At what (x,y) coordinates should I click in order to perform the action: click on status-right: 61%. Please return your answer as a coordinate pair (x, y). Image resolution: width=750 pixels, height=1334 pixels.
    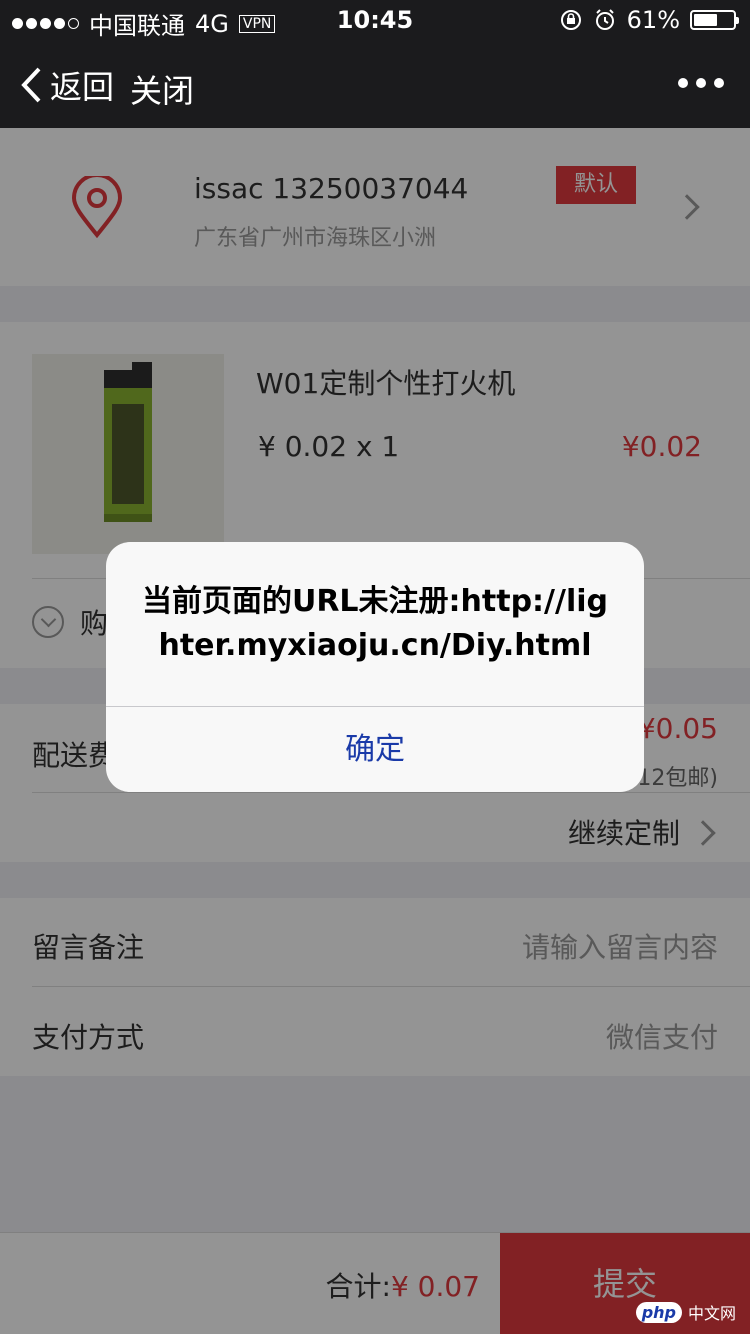
    Looking at the image, I should click on (649, 20).